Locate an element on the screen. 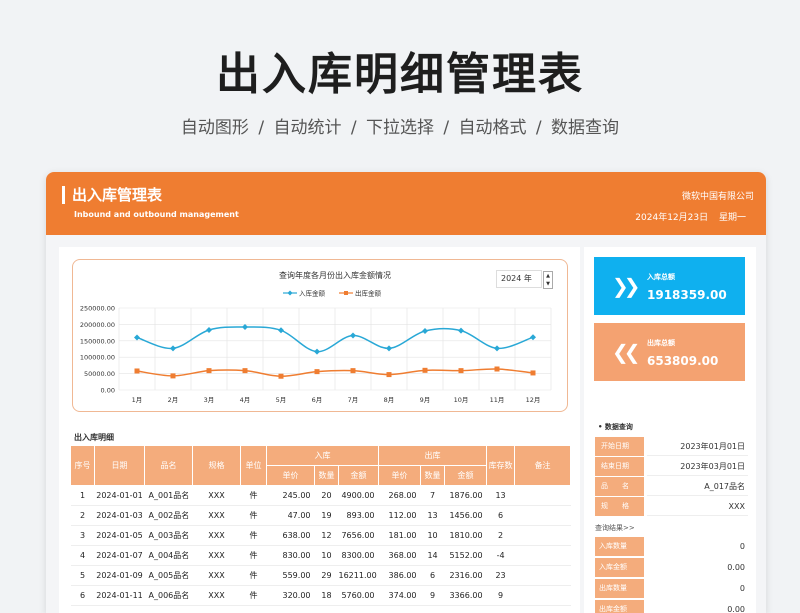 This screenshot has height=613, width=800. table-cell: 2024-01-03 is located at coordinates (119, 515).